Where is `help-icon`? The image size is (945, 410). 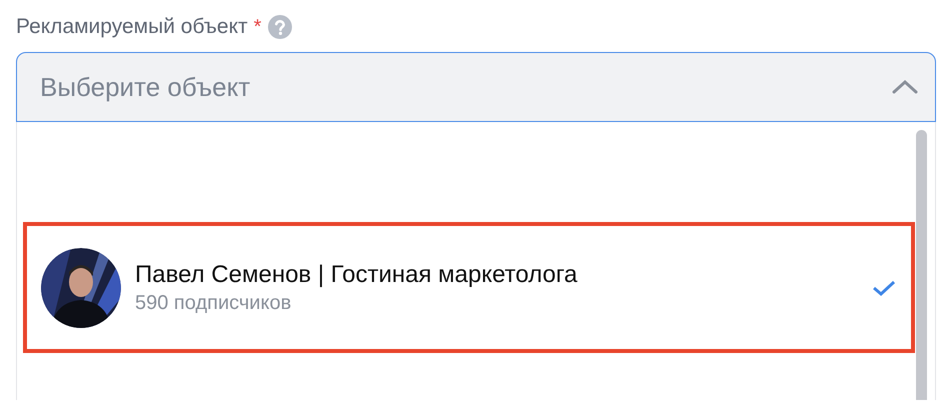
help-icon is located at coordinates (280, 27).